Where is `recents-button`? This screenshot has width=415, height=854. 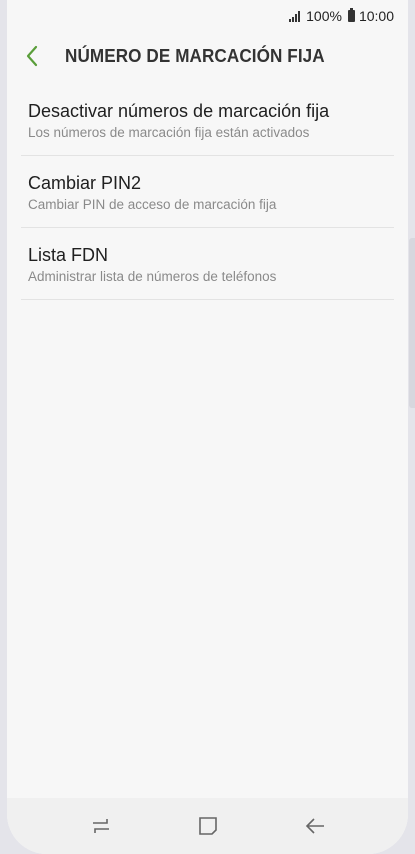 recents-button is located at coordinates (101, 826).